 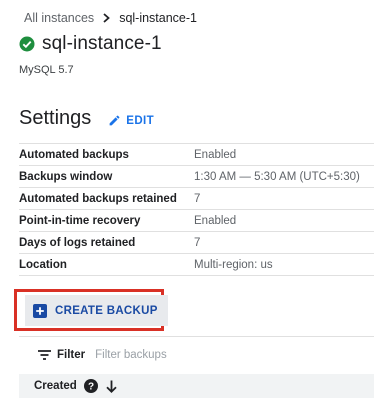 What do you see at coordinates (106, 242) in the screenshot?
I see `setting-label: Days of logs retained` at bounding box center [106, 242].